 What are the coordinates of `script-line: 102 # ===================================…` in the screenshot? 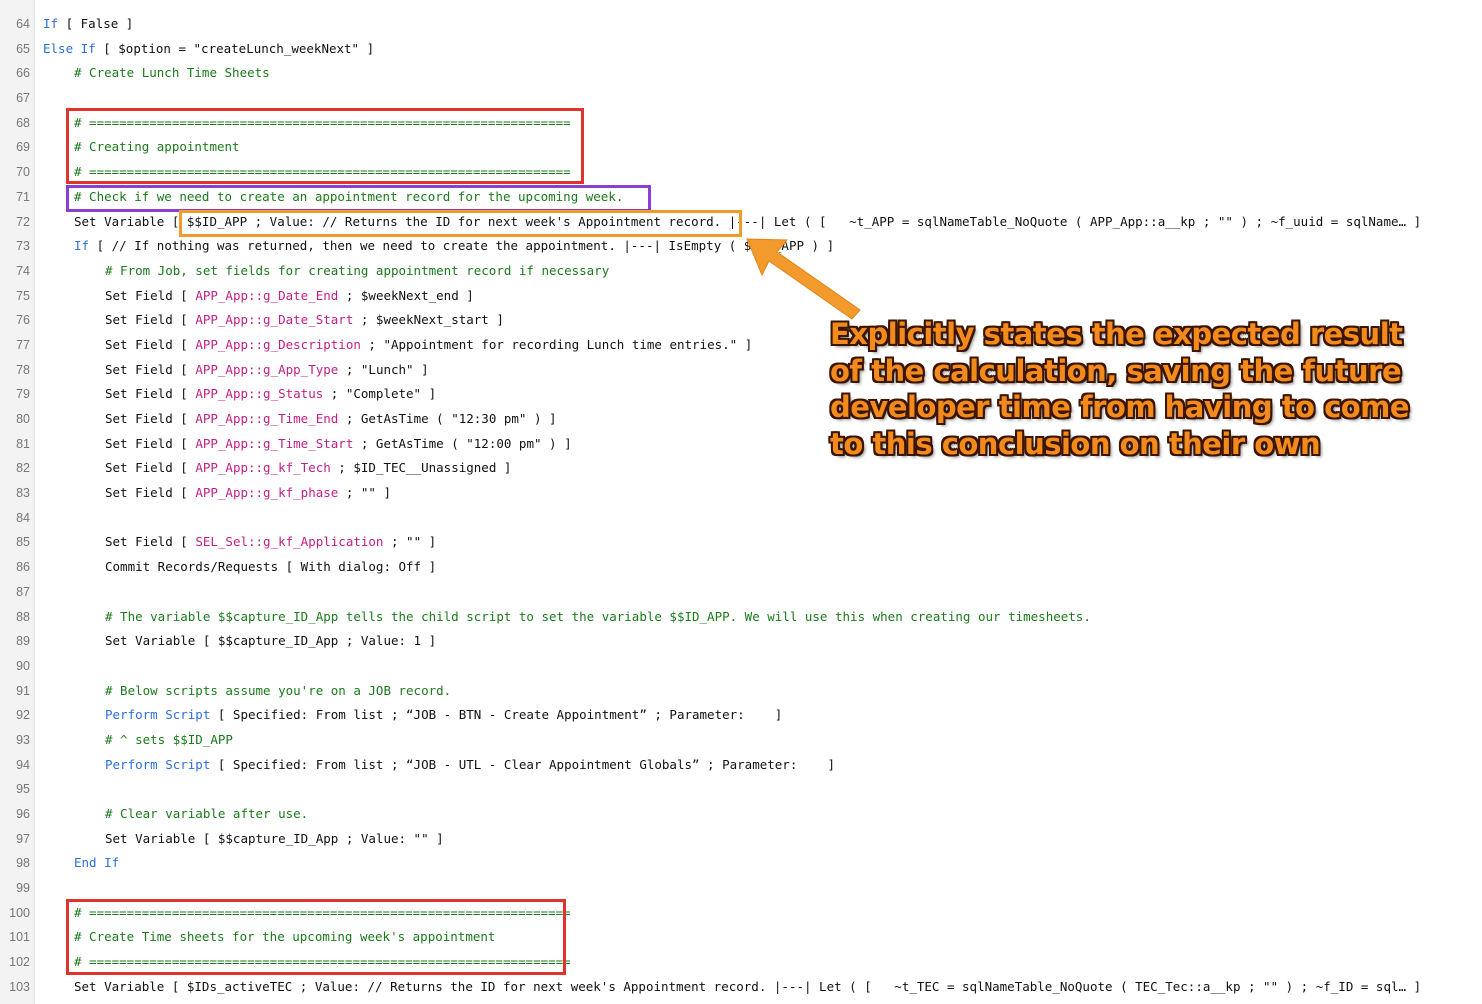 It's located at (741, 962).